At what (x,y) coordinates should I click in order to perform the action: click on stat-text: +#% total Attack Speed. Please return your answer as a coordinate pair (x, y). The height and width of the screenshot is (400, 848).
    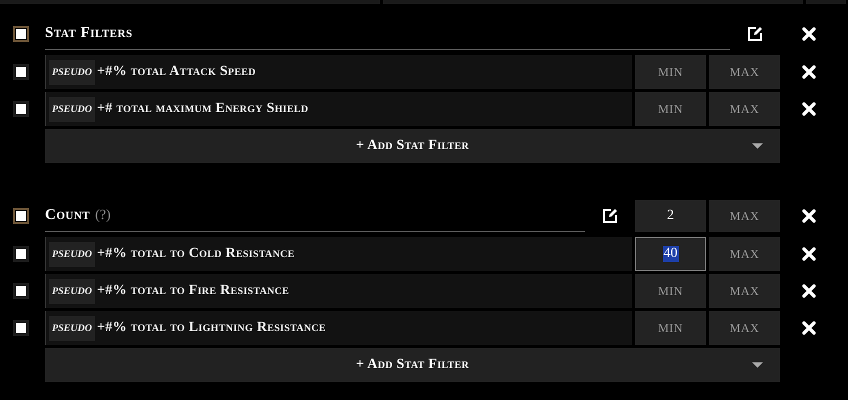
    Looking at the image, I should click on (176, 72).